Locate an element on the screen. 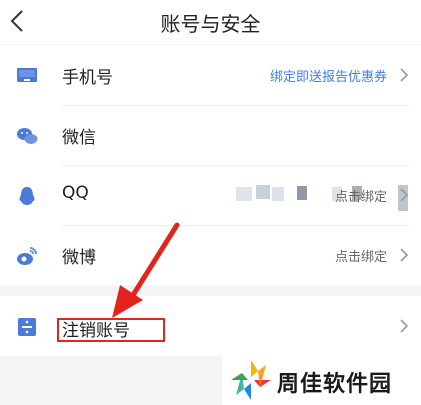 Image resolution: width=421 pixels, height=405 pixels. page-title: 账号与安全 is located at coordinates (210, 24).